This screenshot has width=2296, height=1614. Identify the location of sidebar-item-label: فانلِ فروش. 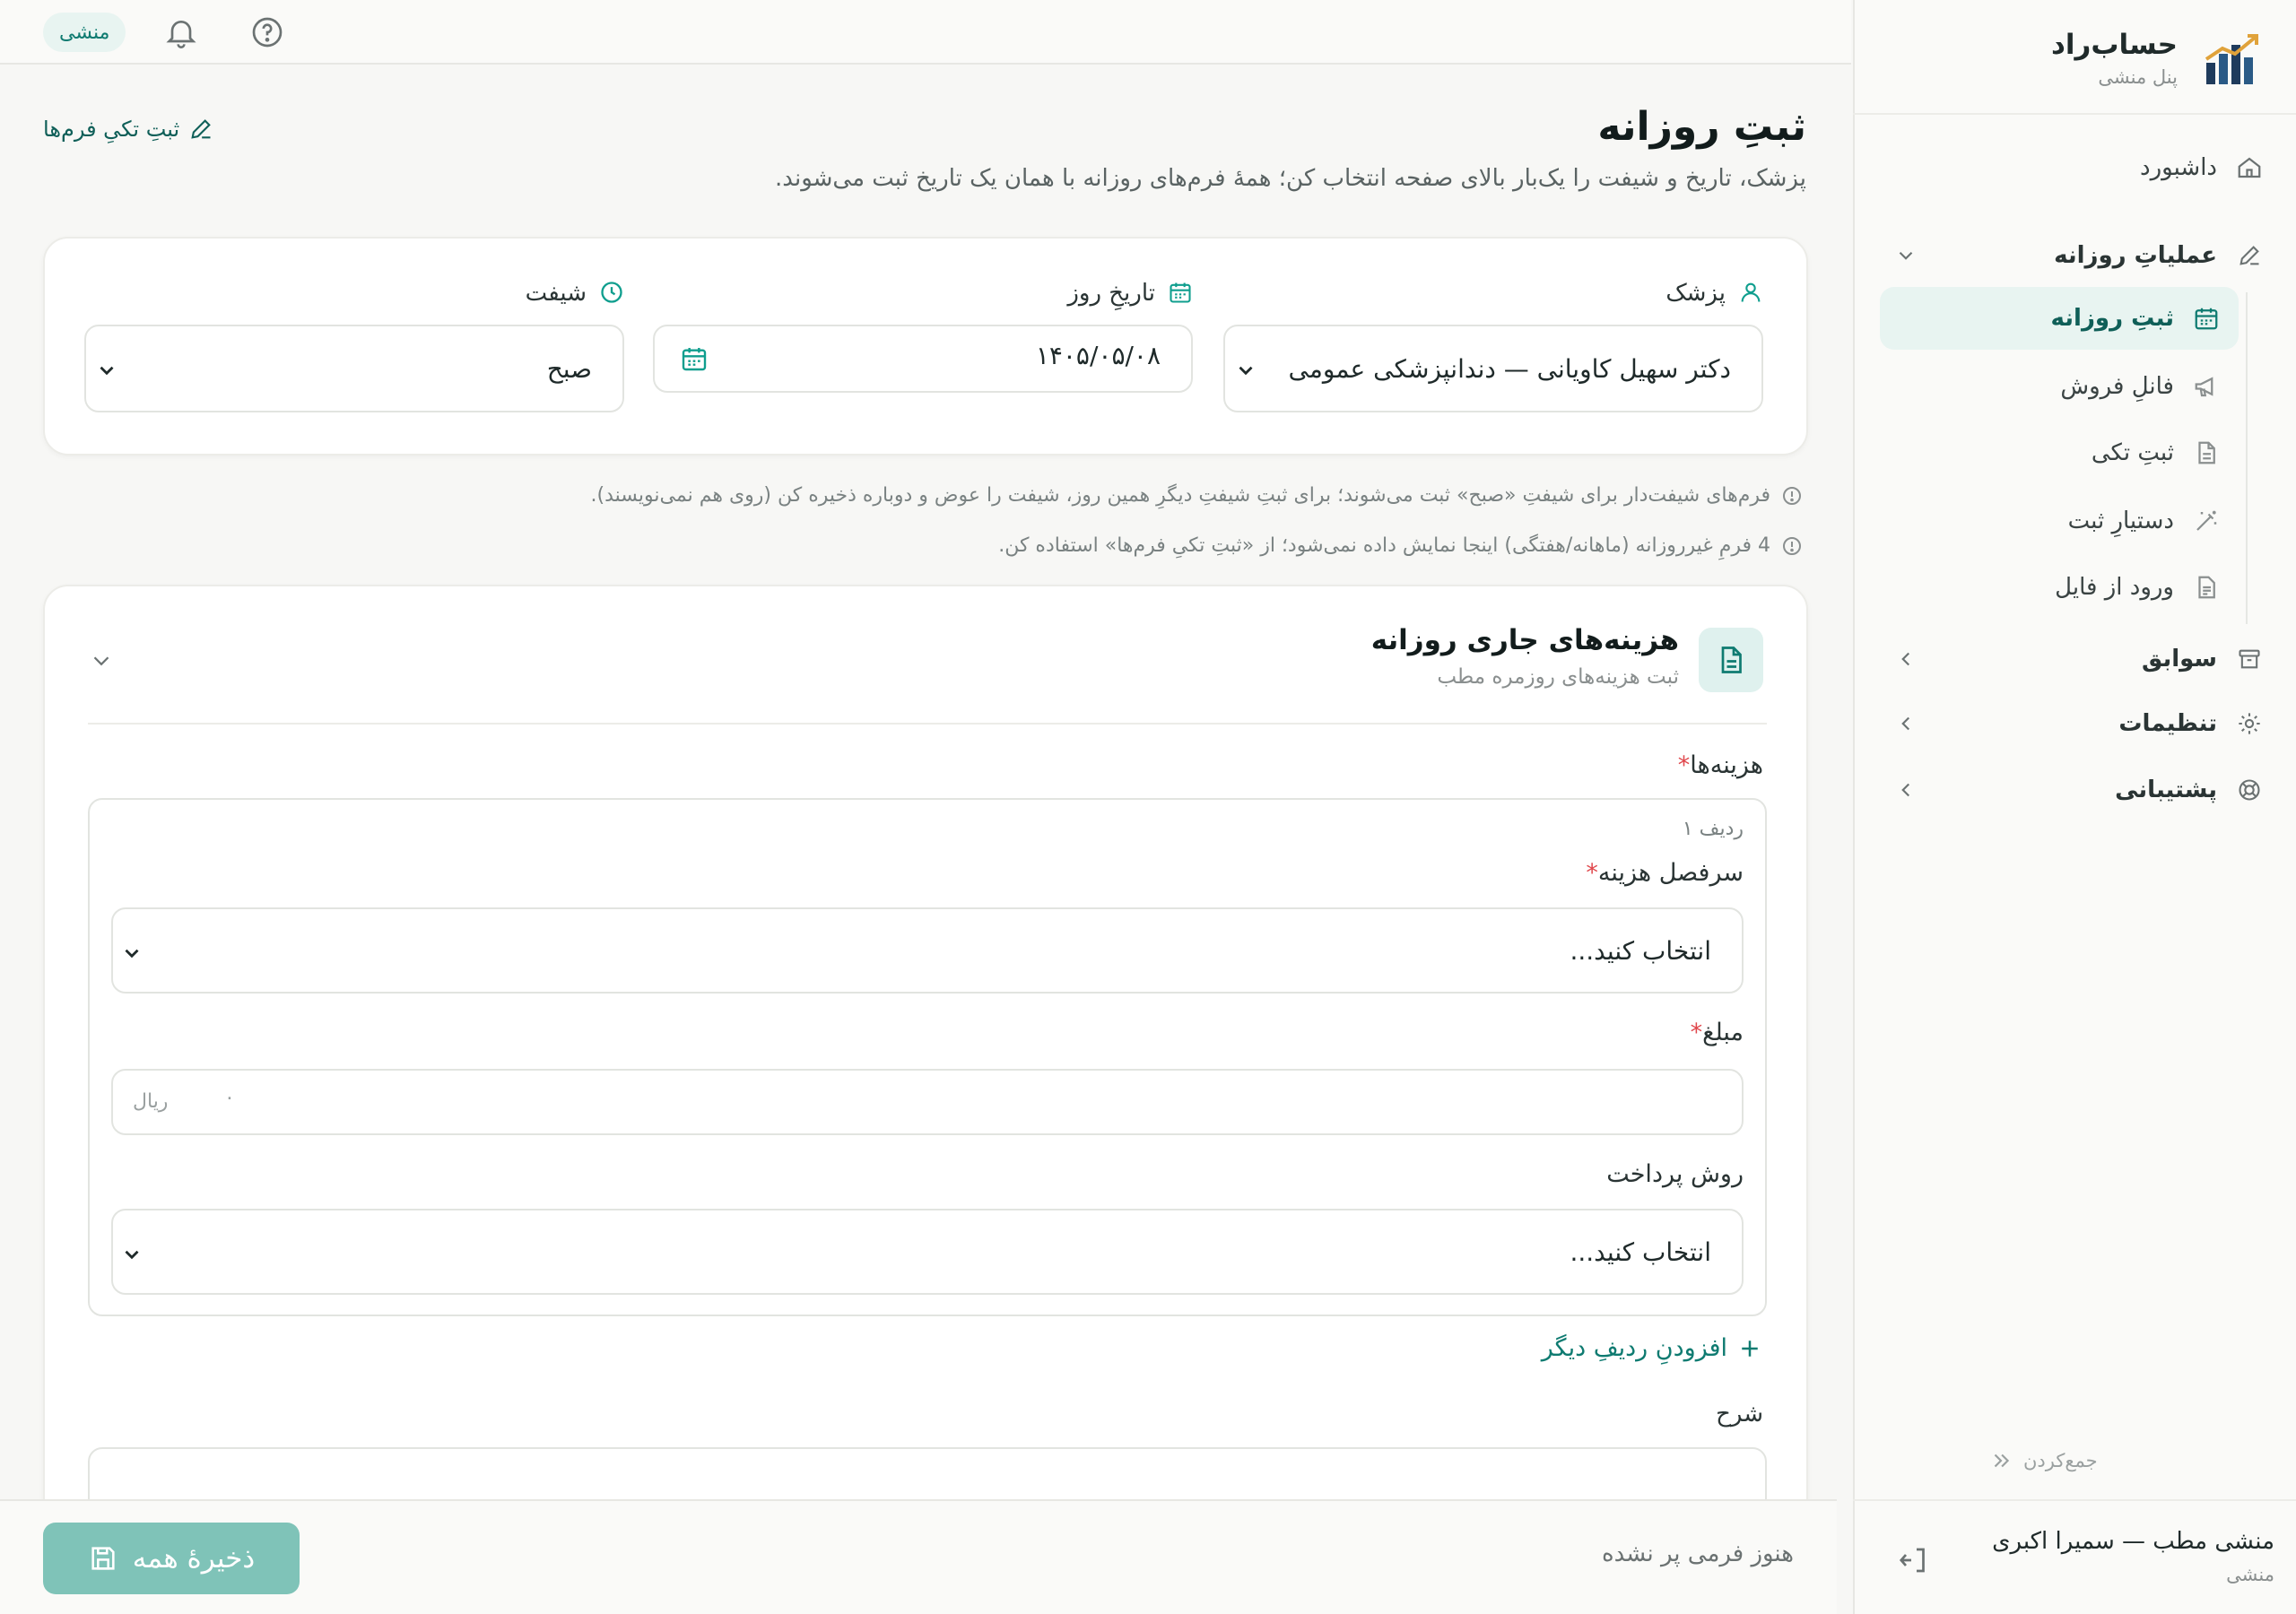
(2117, 386).